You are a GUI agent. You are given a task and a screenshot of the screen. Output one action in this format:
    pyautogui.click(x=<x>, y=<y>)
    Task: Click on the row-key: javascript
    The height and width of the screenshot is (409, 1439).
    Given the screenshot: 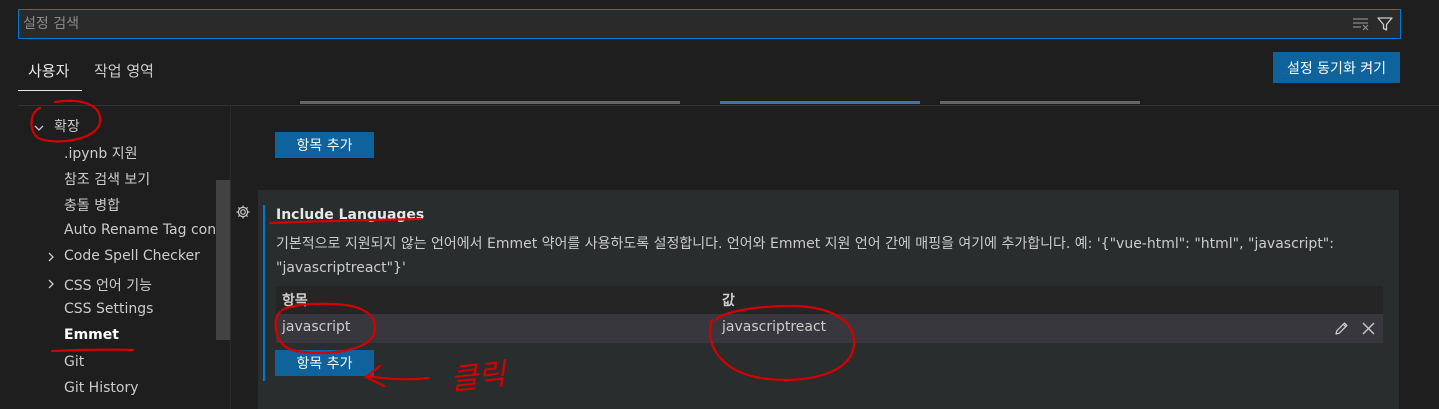 What is the action you would take?
    pyautogui.click(x=316, y=327)
    